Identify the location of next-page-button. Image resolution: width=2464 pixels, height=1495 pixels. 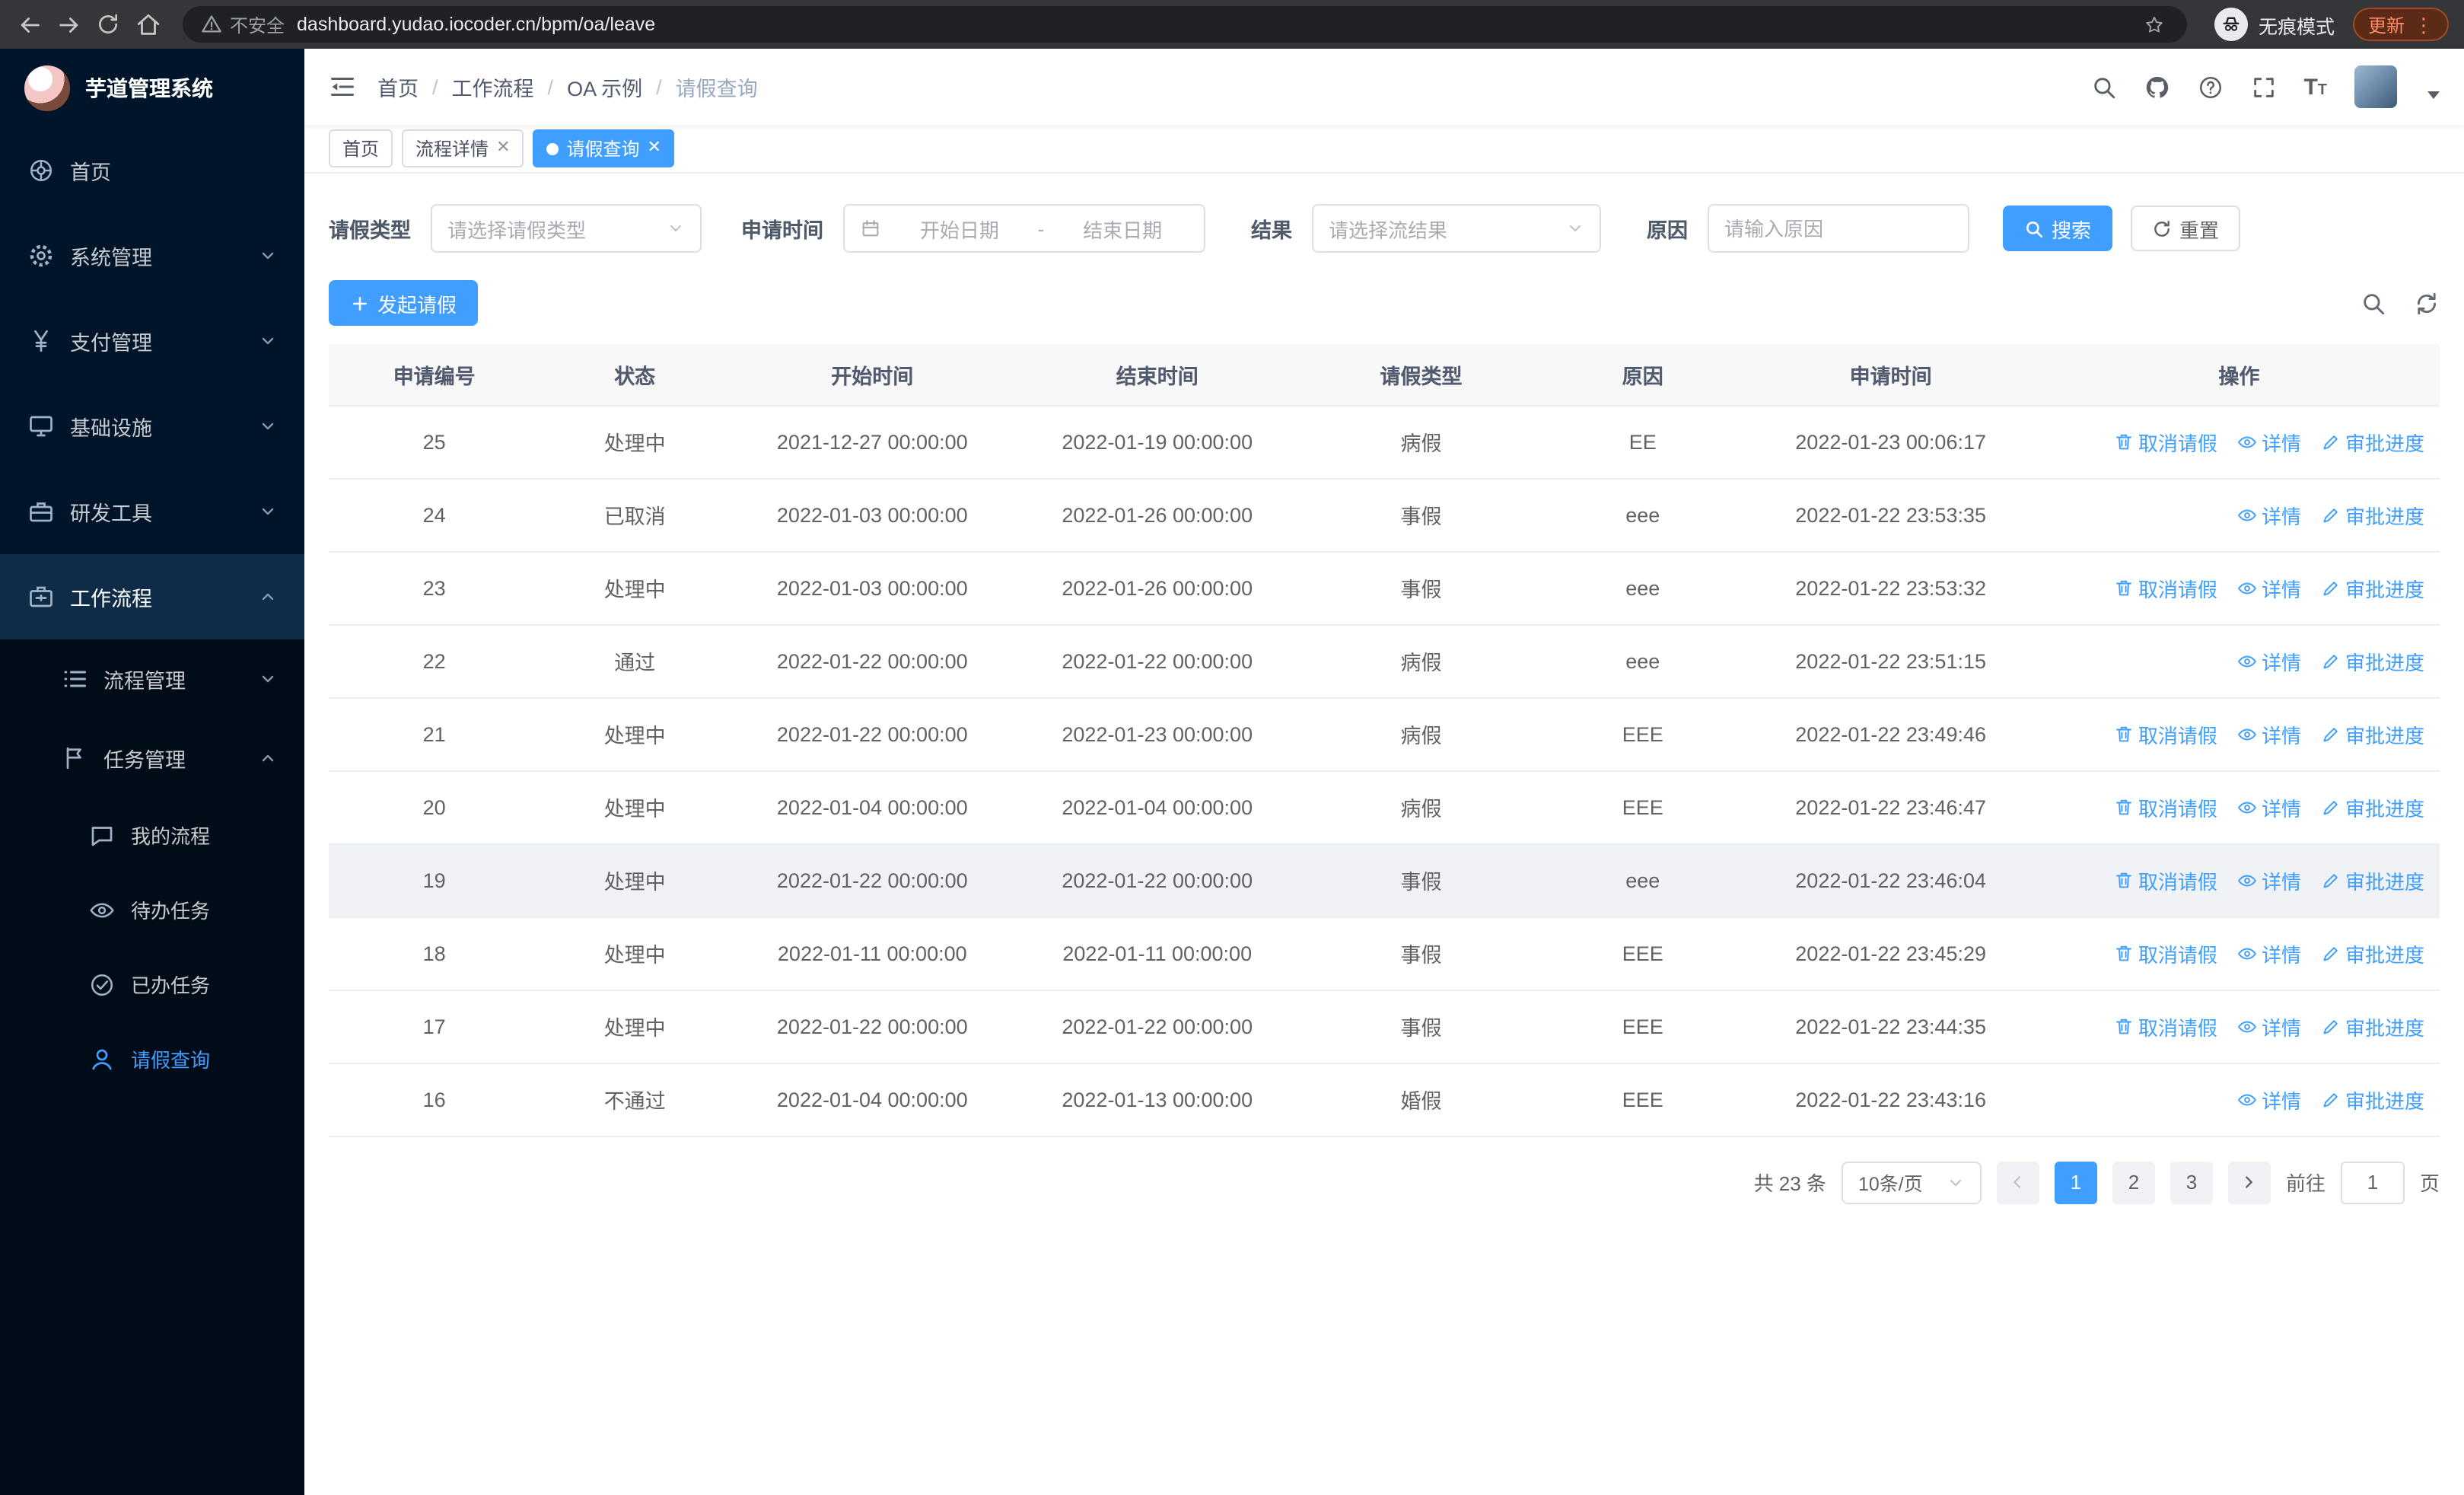
(2249, 1182).